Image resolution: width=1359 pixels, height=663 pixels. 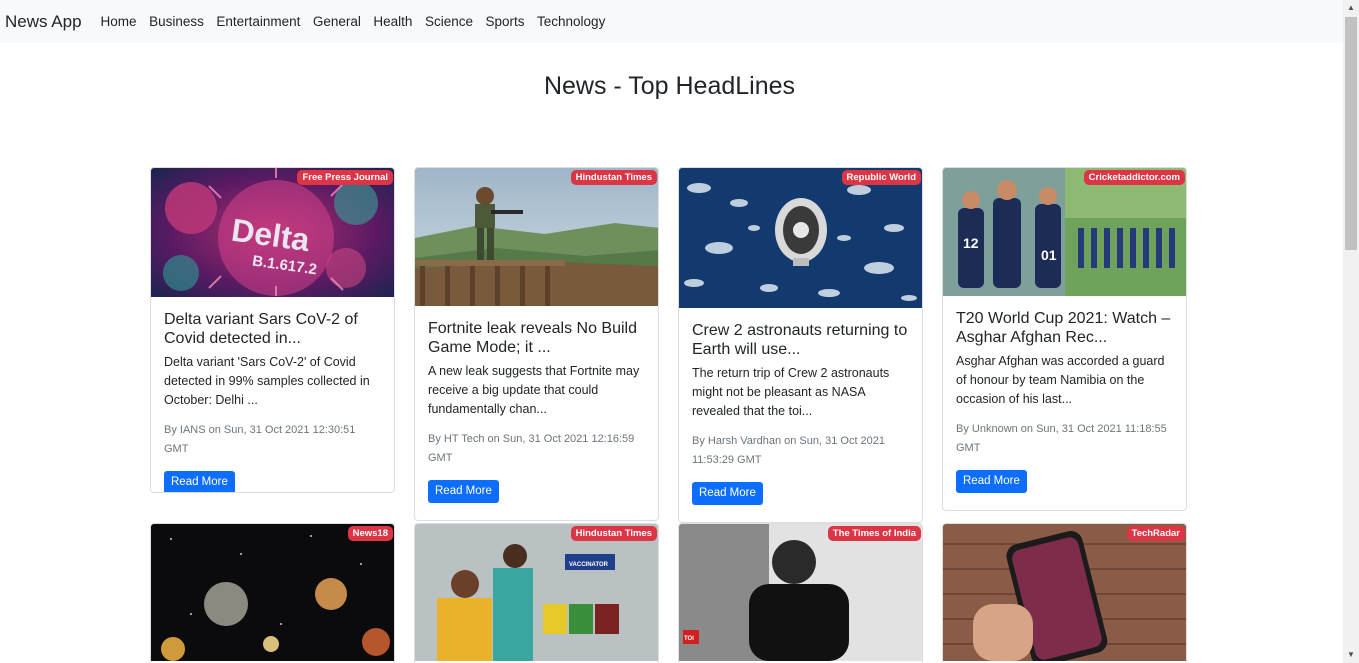 I want to click on news-card: News18, so click(x=272, y=593).